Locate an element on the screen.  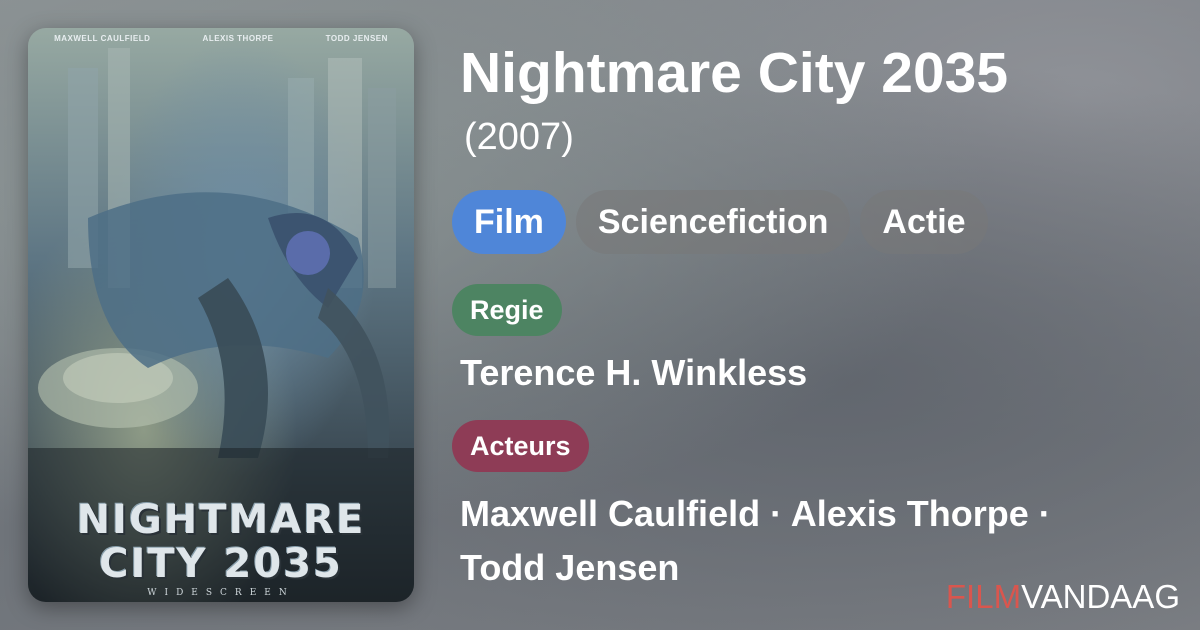
poster-actor: MAXWELL CAULFIELD is located at coordinates (102, 38).